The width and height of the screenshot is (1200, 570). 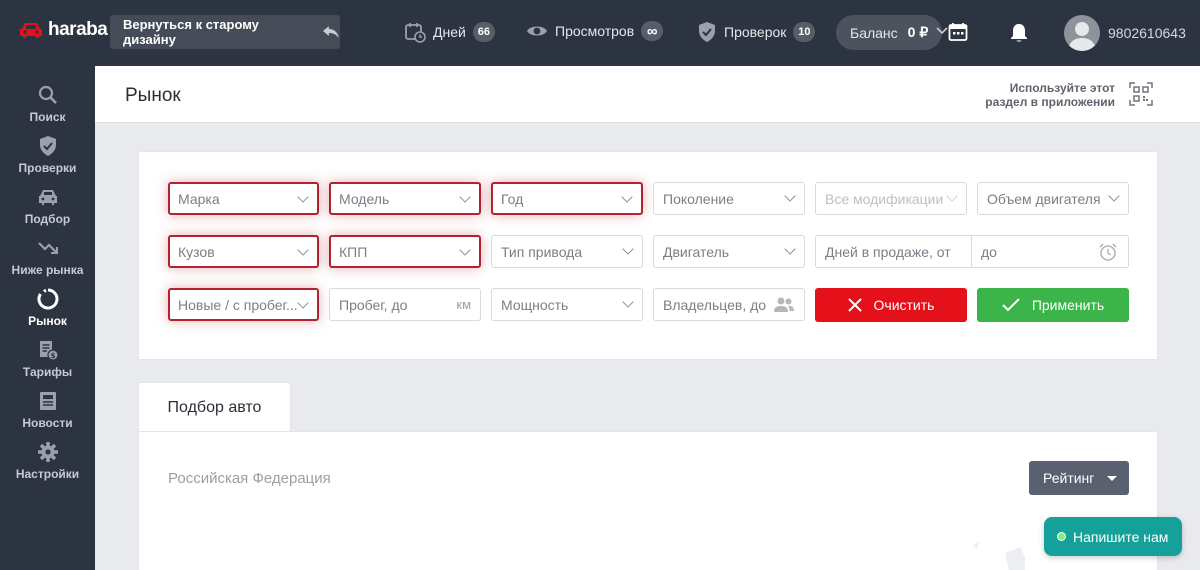 I want to click on balance-label: Баланс, so click(x=874, y=32).